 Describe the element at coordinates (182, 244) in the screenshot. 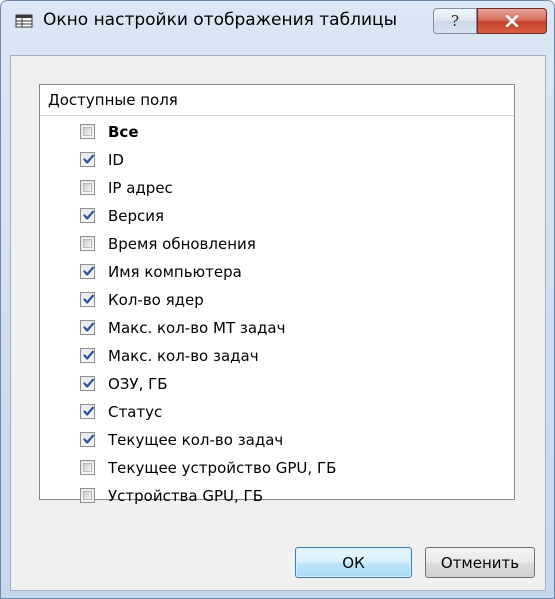

I see `field-label: Время обновления` at that location.